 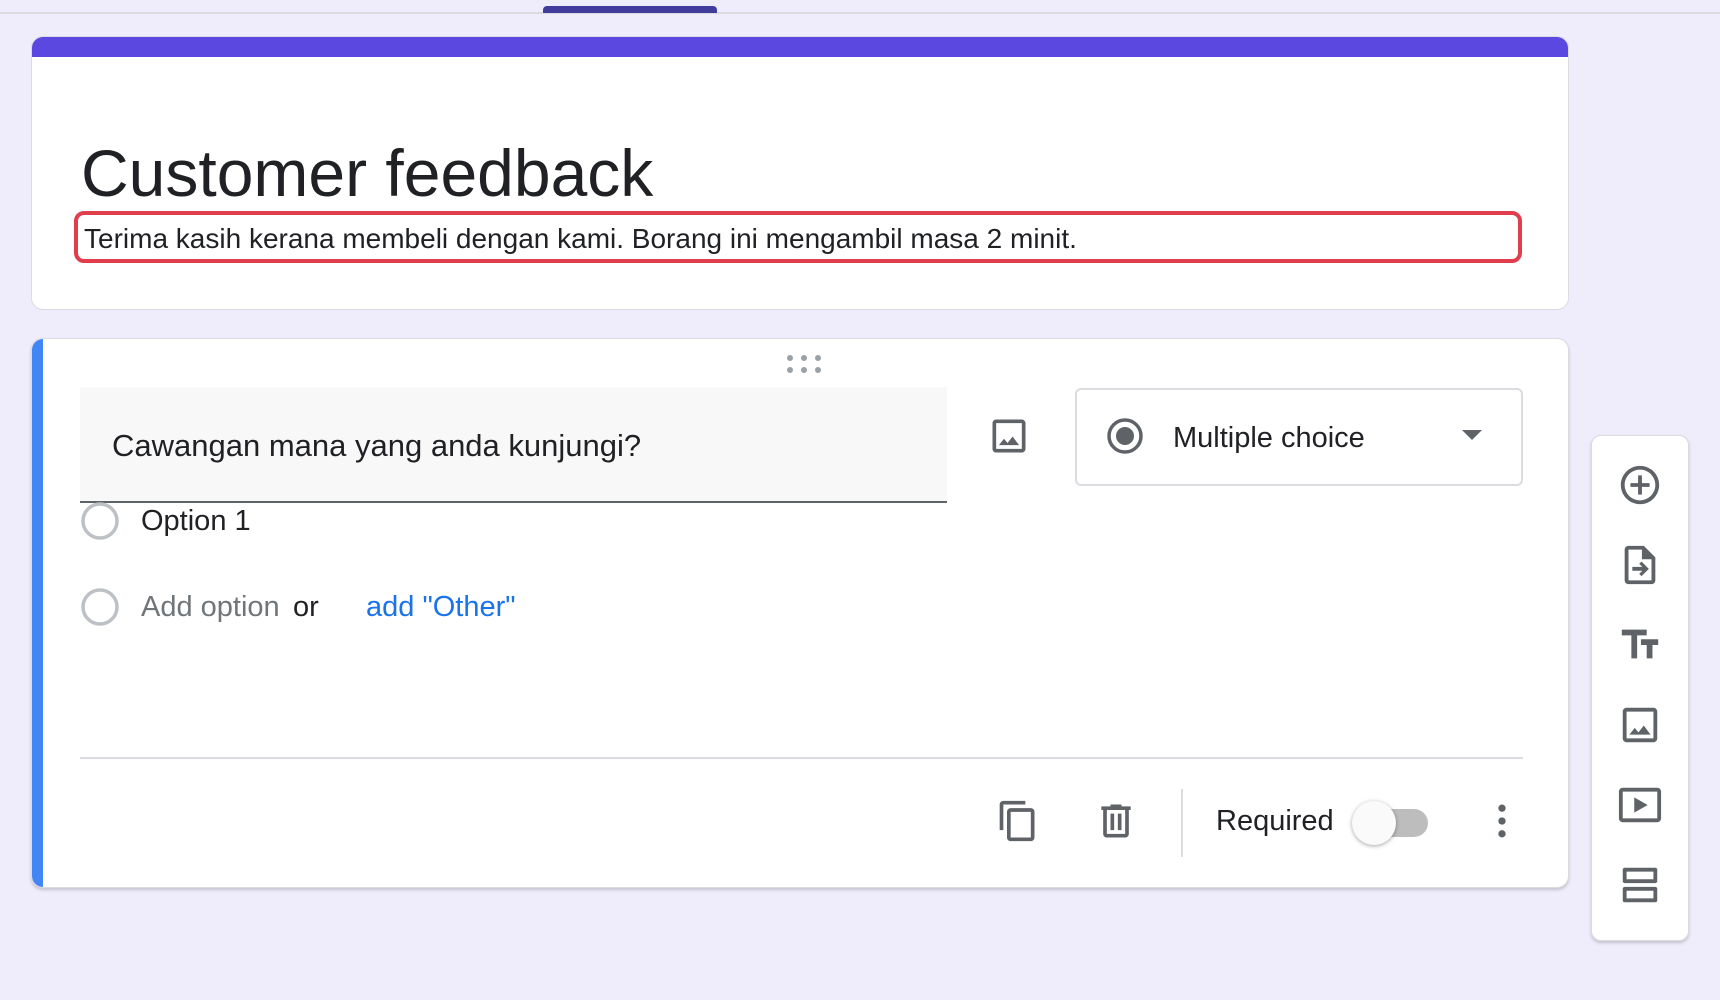 I want to click on import-questions-button, so click(x=1640, y=567).